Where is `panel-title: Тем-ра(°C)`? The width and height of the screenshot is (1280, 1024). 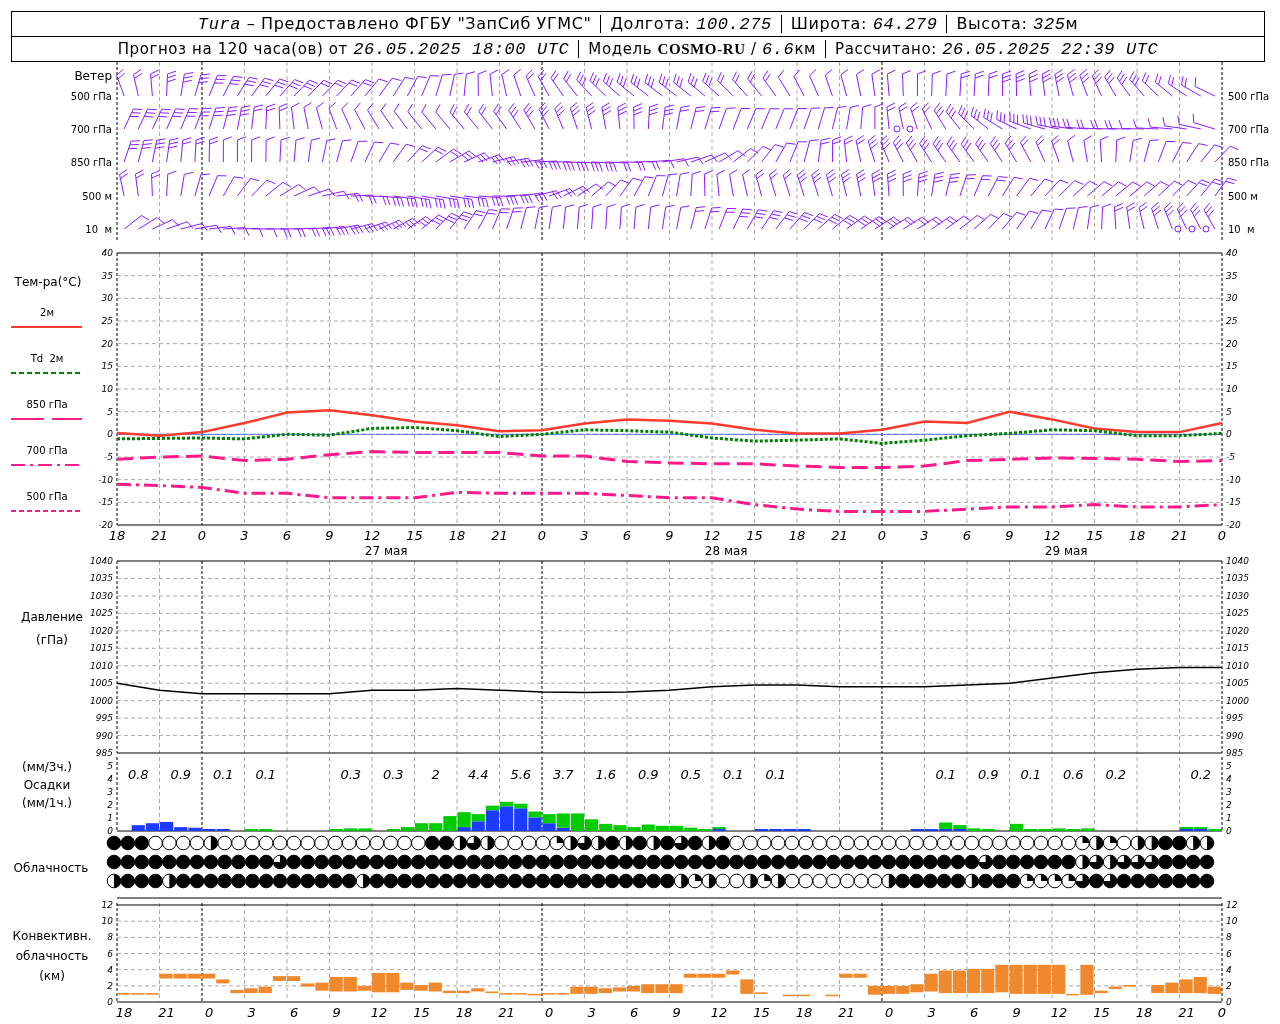
panel-title: Тем-ра(°C) is located at coordinates (48, 282).